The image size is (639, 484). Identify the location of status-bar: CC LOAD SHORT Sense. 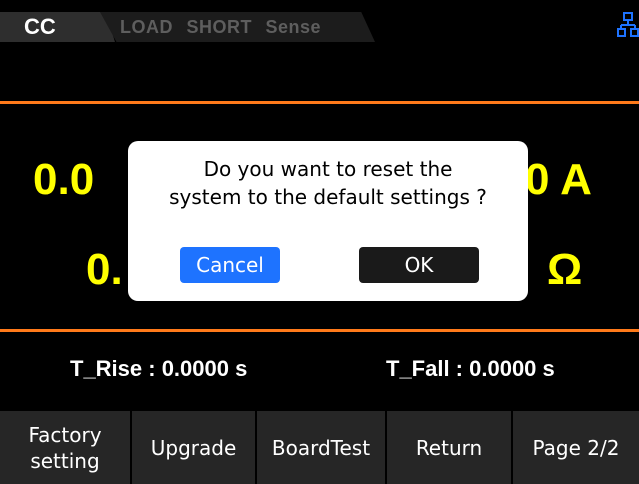
(319, 21).